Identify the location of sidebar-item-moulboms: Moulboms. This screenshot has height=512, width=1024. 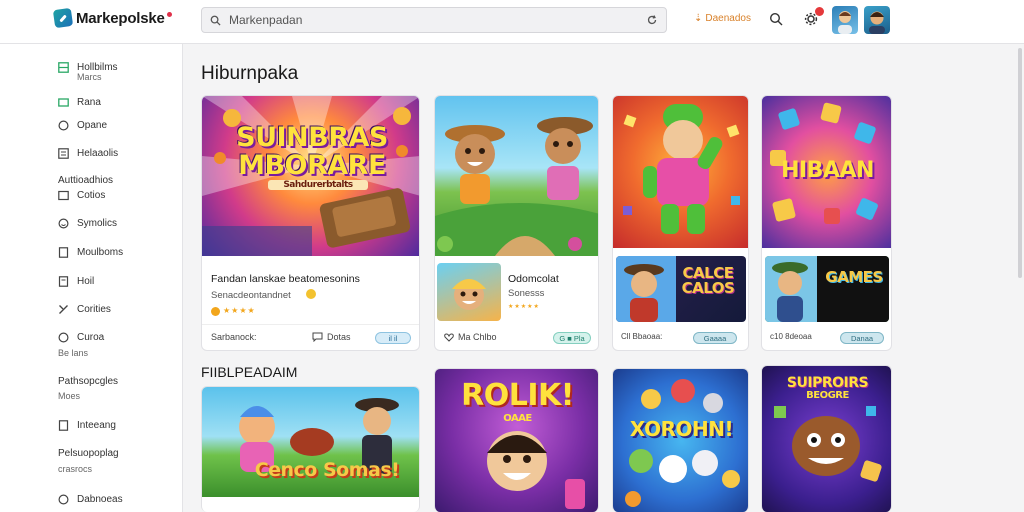
(90, 252).